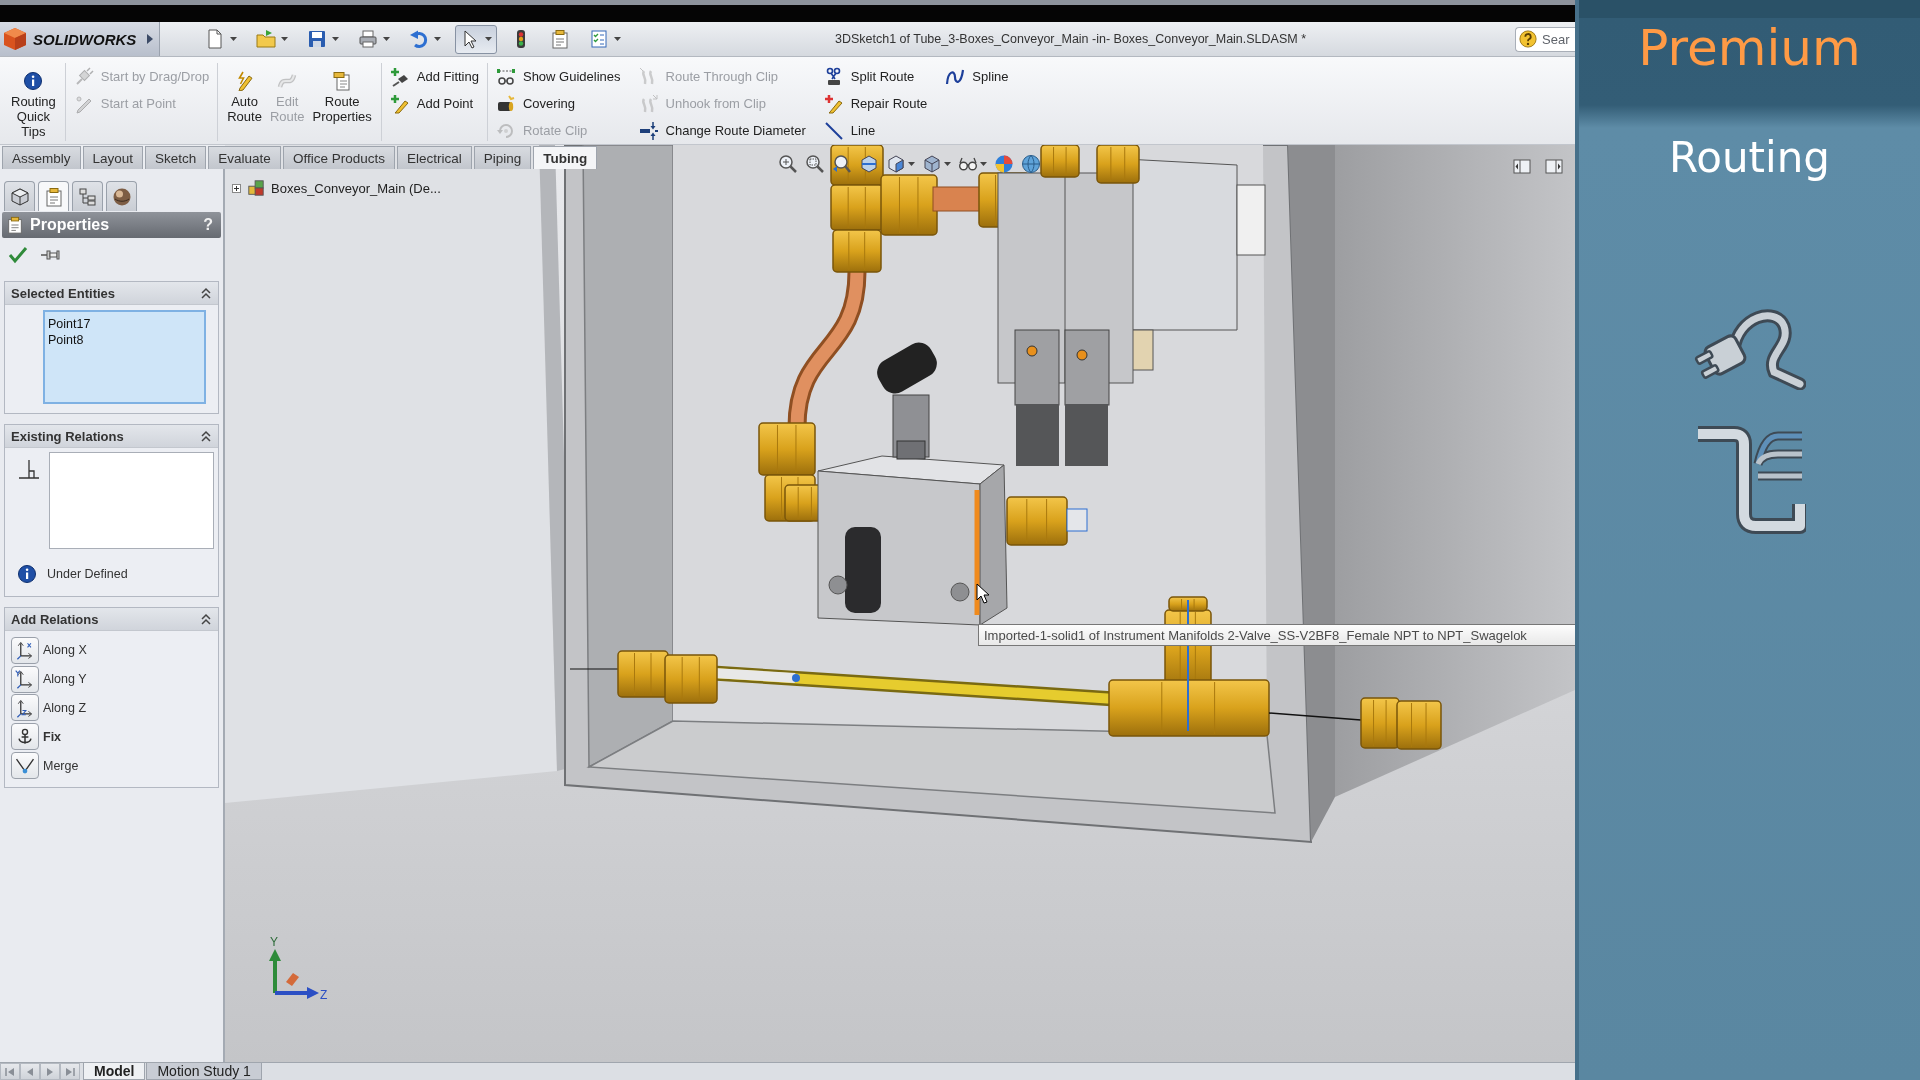 The height and width of the screenshot is (1080, 1920). What do you see at coordinates (434, 157) in the screenshot?
I see `command-tab: Electrical` at bounding box center [434, 157].